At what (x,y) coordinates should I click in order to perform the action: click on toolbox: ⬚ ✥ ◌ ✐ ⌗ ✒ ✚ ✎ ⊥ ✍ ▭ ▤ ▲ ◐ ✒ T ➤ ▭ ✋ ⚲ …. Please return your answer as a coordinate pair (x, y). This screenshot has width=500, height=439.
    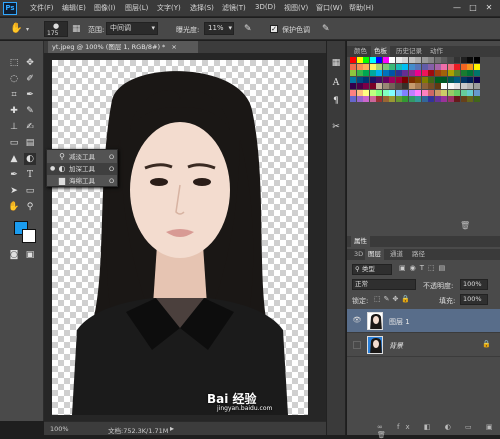
    Looking at the image, I should click on (22, 231).